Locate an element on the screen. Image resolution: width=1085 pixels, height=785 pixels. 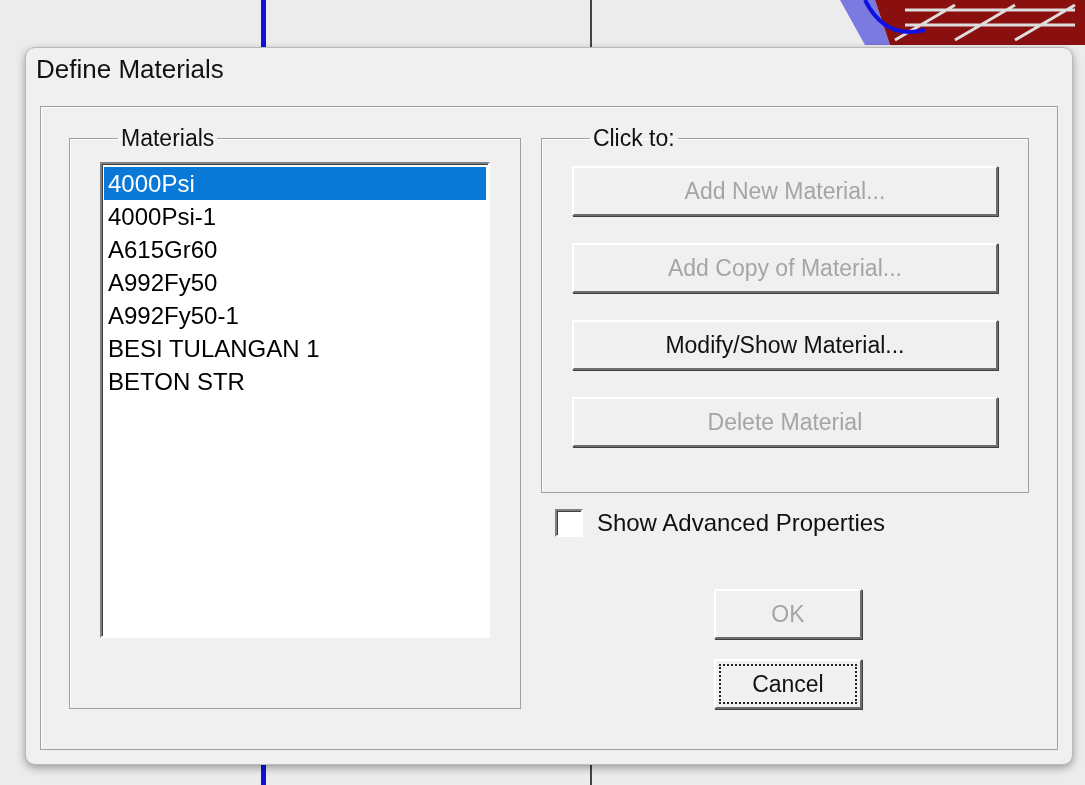
list-item: A992Fy50-1 is located at coordinates (295, 315).